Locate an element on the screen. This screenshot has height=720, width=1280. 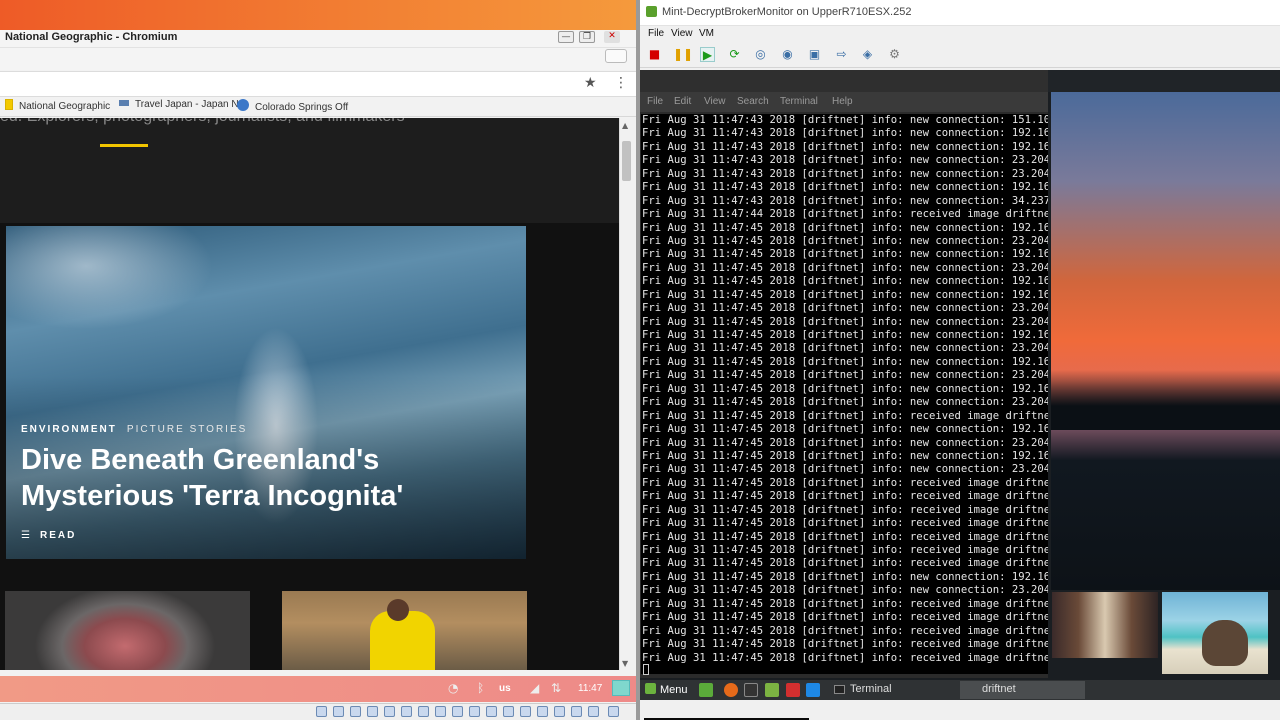
snapshot-manager-icon: ▣ is located at coordinates (814, 54).